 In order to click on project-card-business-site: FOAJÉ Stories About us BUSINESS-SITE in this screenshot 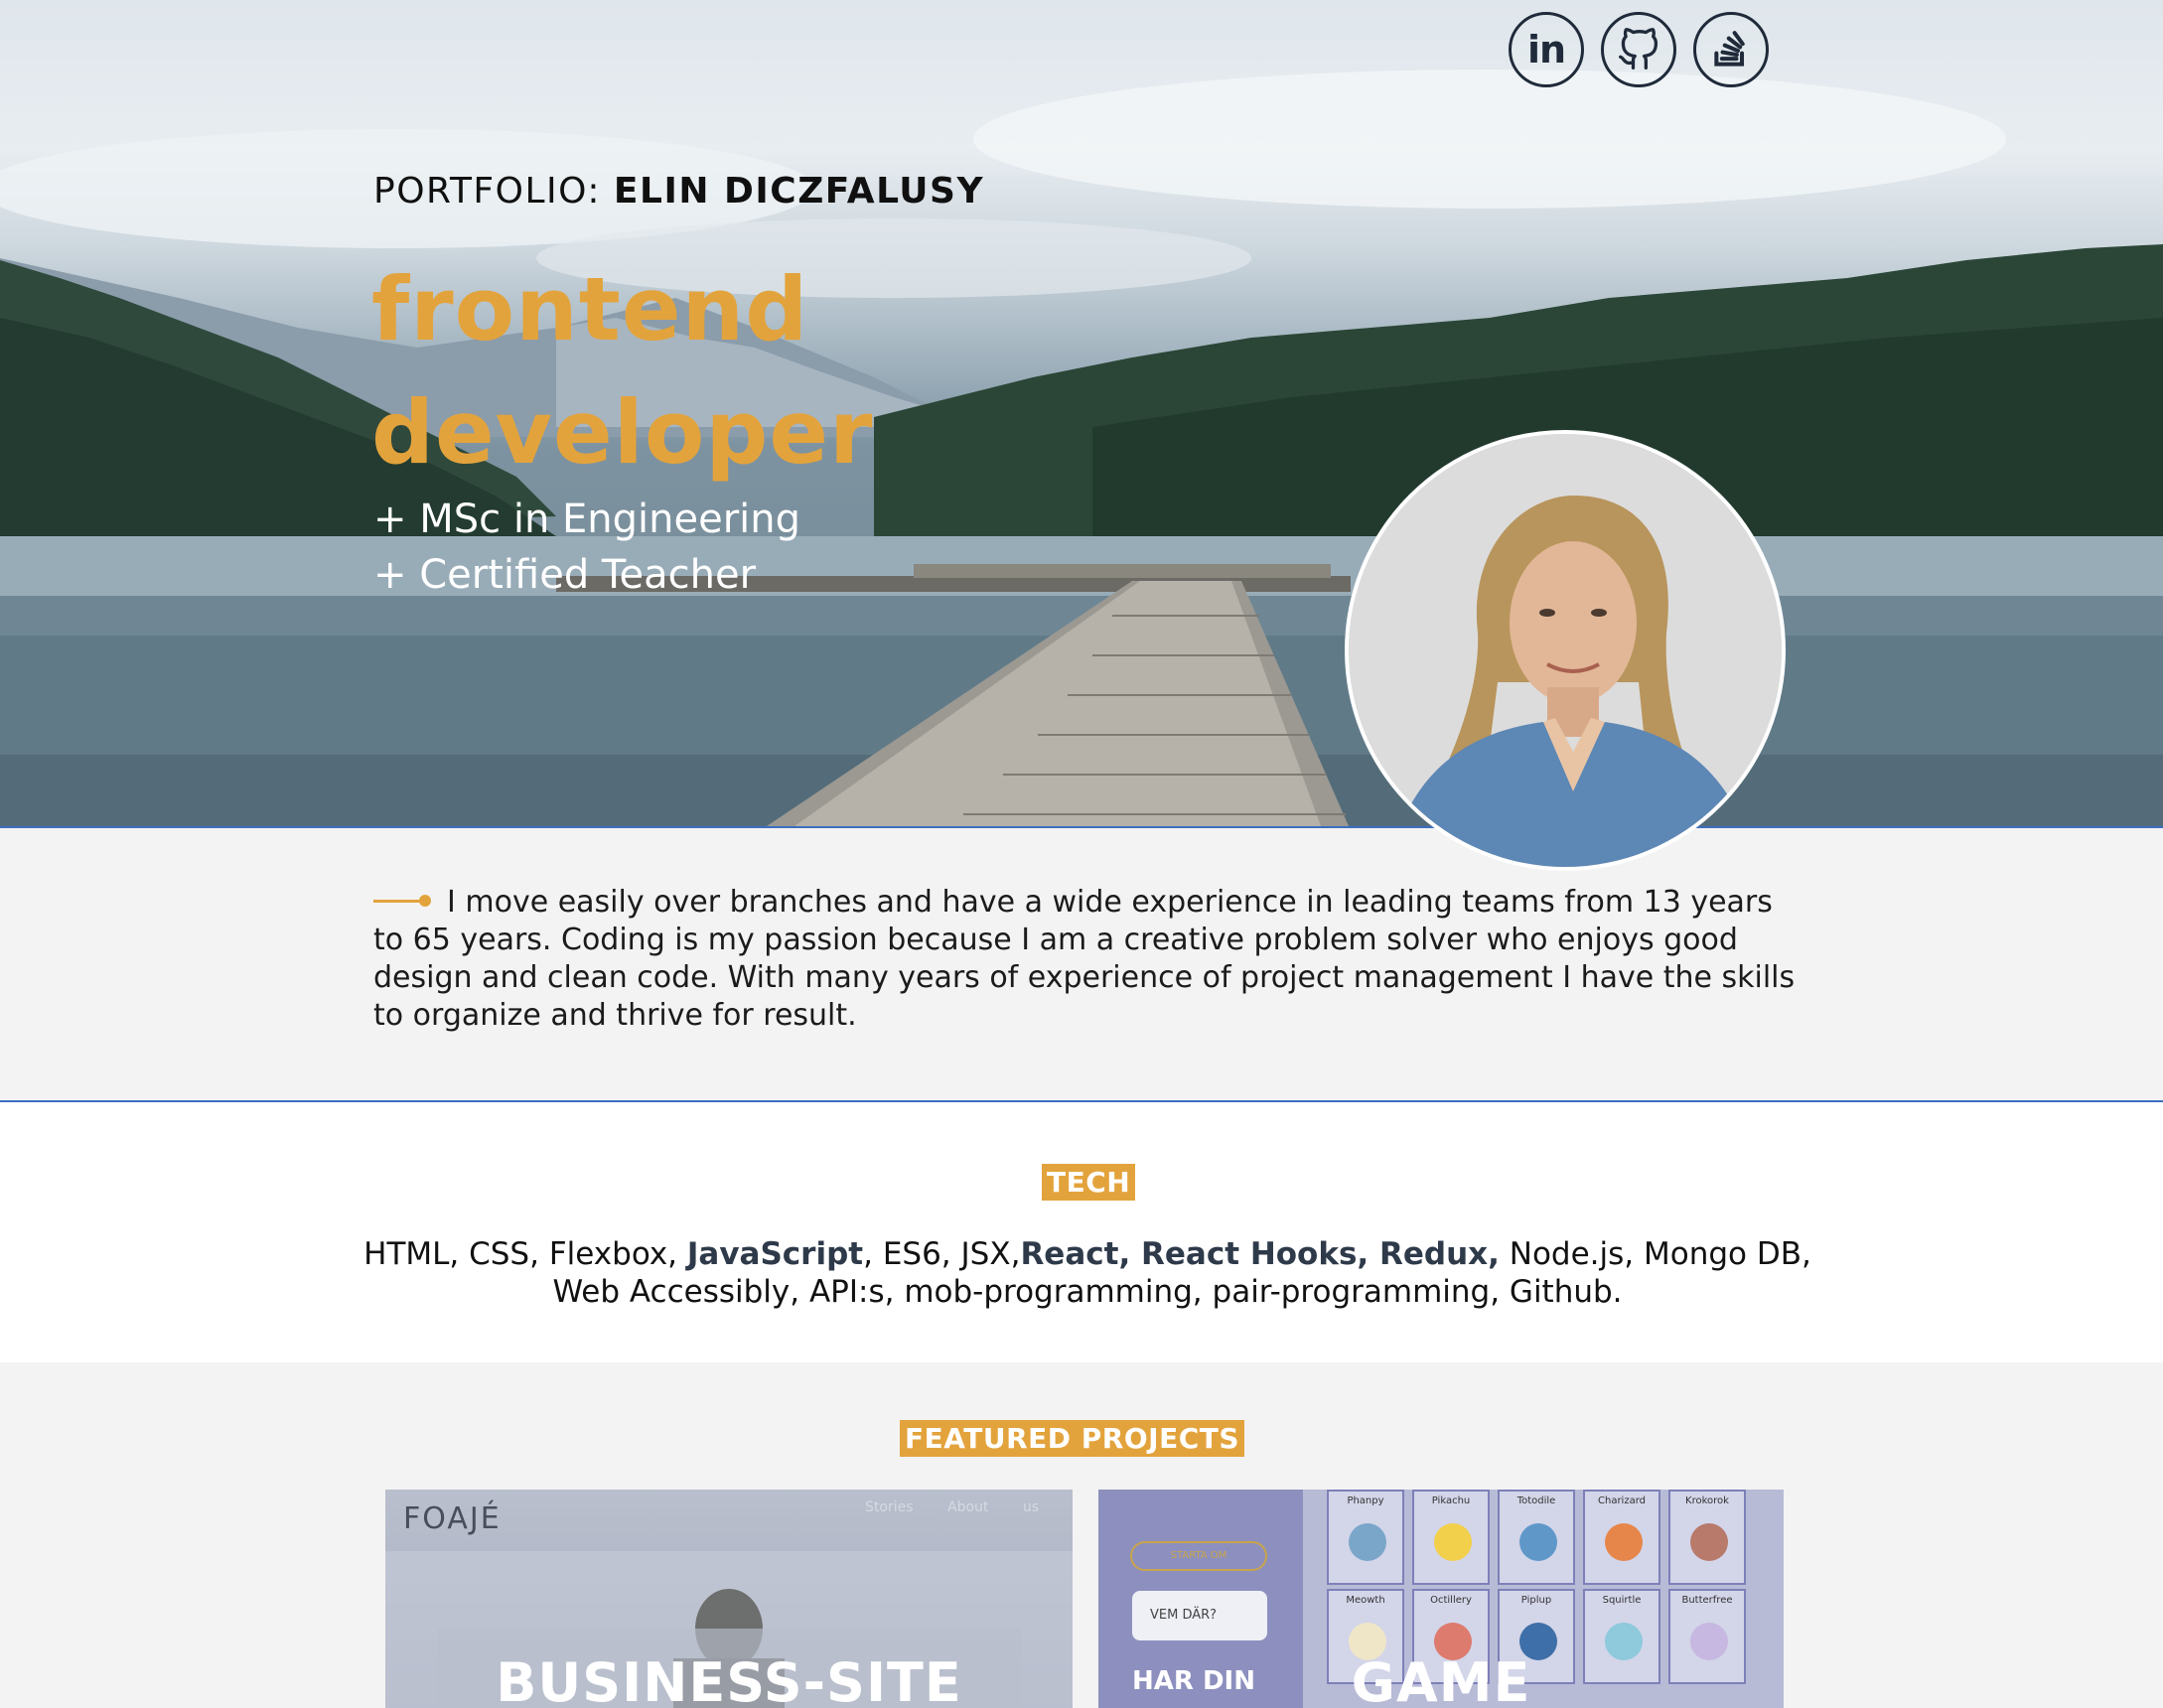, I will do `click(729, 1599)`.